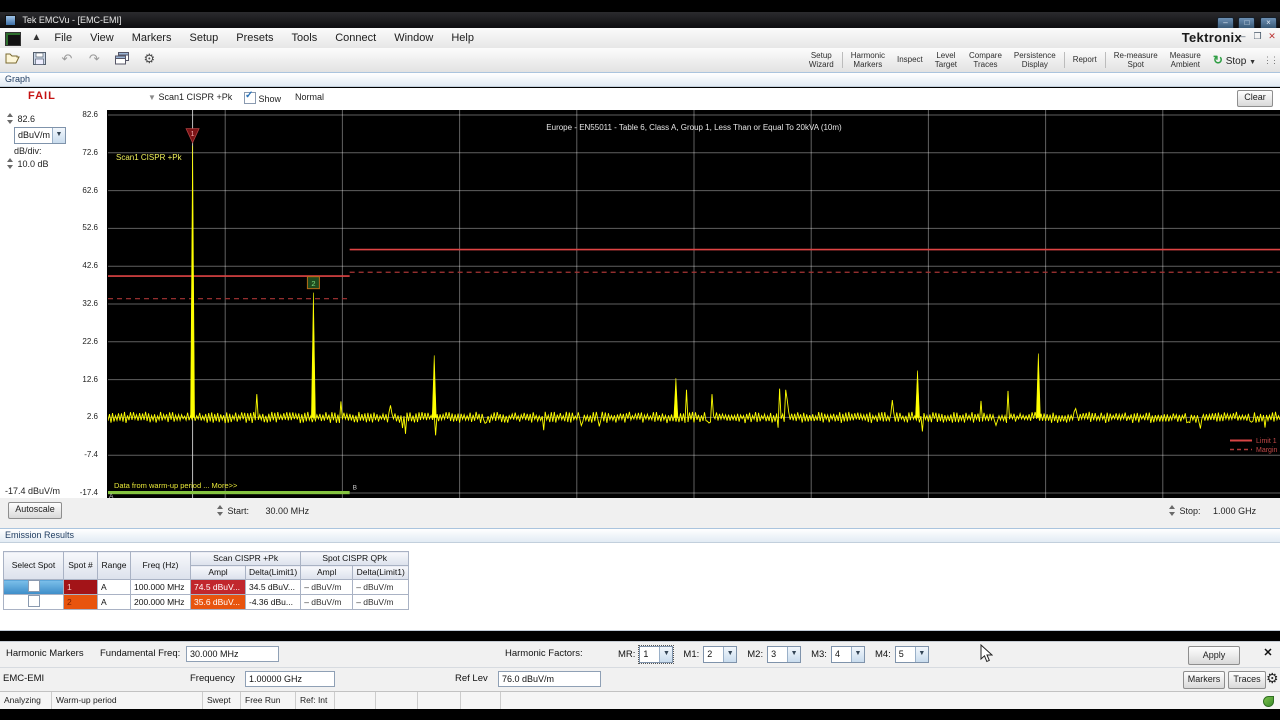 The height and width of the screenshot is (720, 1280). Describe the element at coordinates (288, 511) in the screenshot. I see `start-value: 30.00 MHz` at that location.